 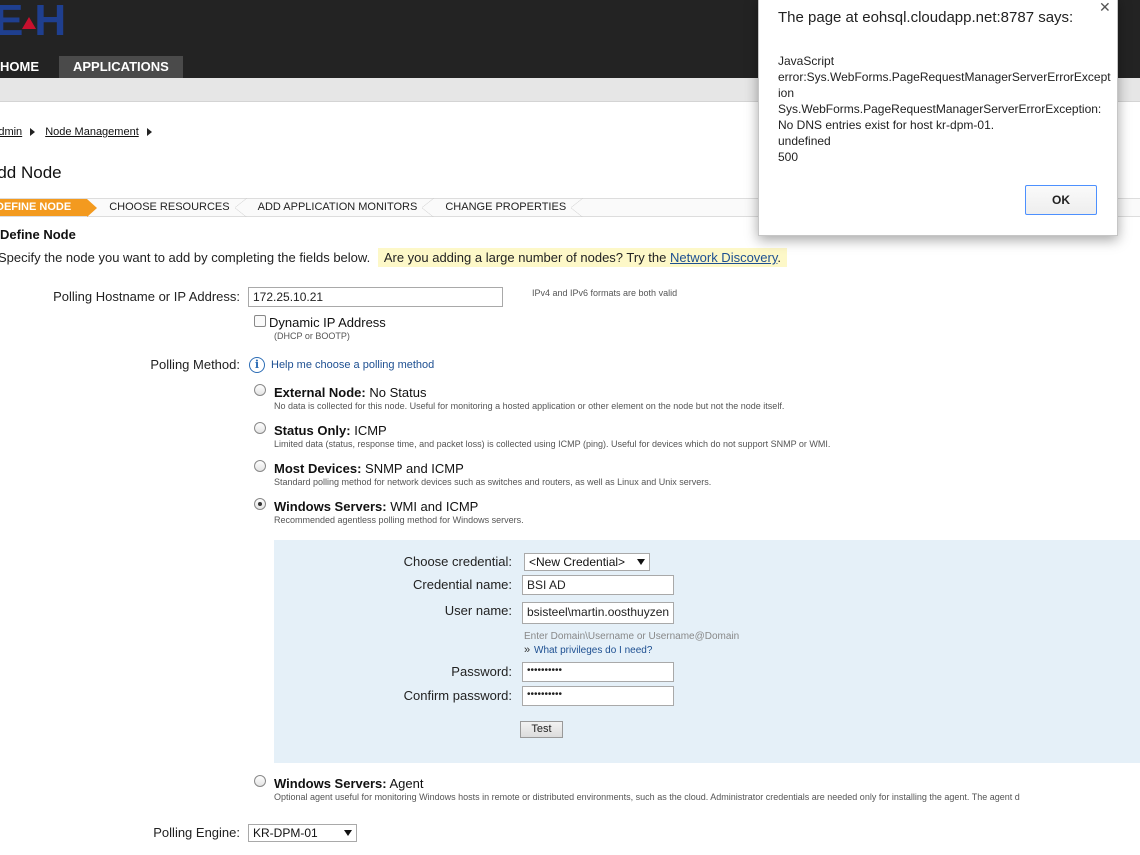 I want to click on breadcrumb-node-management: Node Management, so click(x=92, y=132).